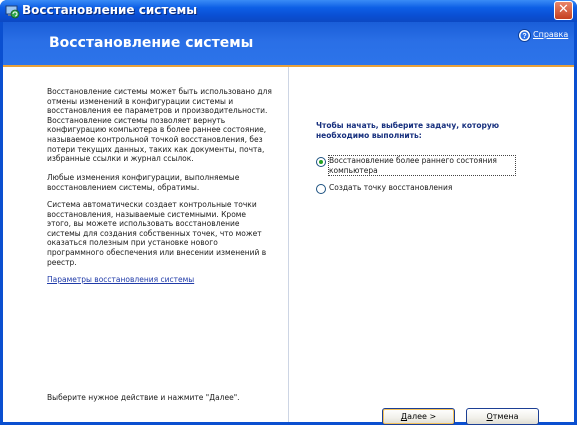 The height and width of the screenshot is (425, 577). Describe the element at coordinates (422, 416) in the screenshot. I see `next-button-label: алее >` at that location.